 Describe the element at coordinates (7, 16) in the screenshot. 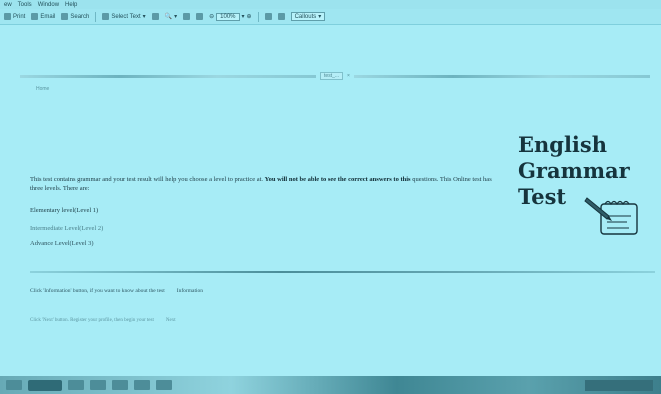

I see `printer-icon` at that location.